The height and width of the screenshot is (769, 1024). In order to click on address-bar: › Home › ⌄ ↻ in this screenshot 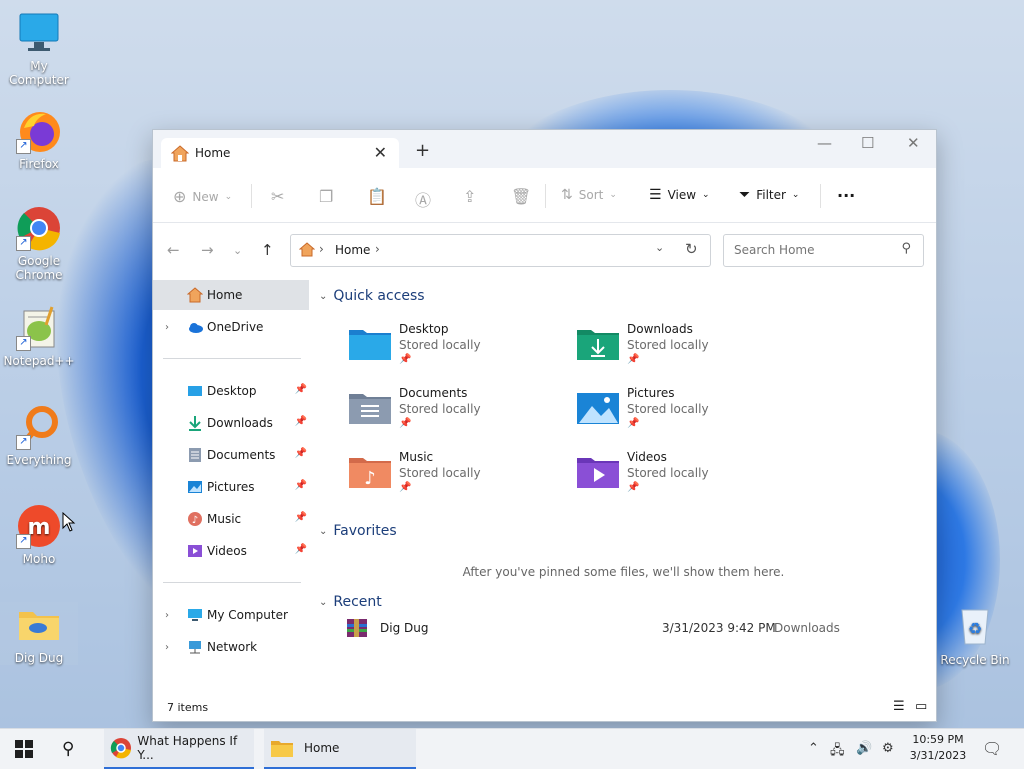, I will do `click(500, 250)`.